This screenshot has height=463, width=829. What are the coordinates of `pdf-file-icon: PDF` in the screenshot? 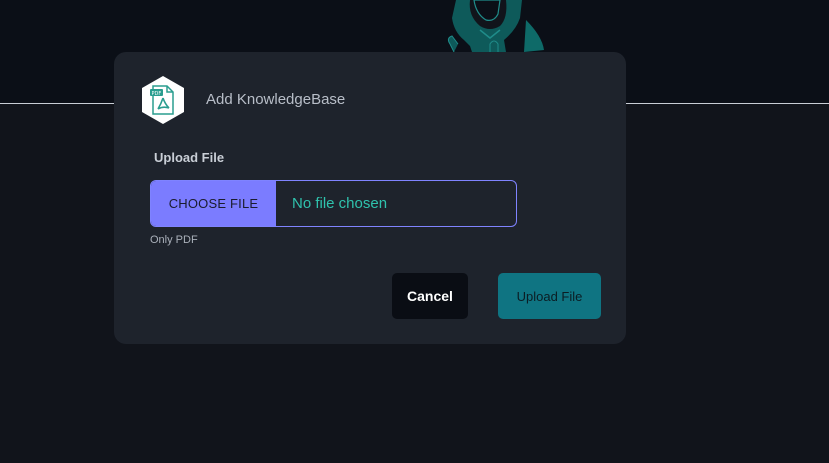 It's located at (163, 100).